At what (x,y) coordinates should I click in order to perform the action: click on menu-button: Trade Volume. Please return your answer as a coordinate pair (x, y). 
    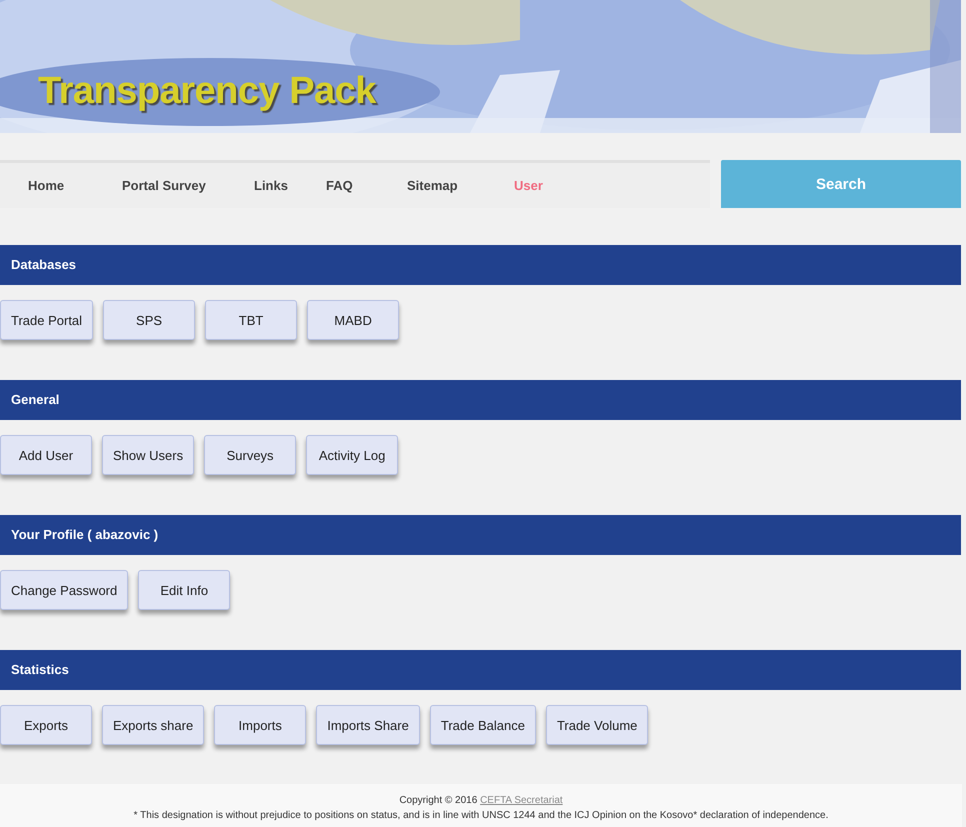
    Looking at the image, I should click on (597, 725).